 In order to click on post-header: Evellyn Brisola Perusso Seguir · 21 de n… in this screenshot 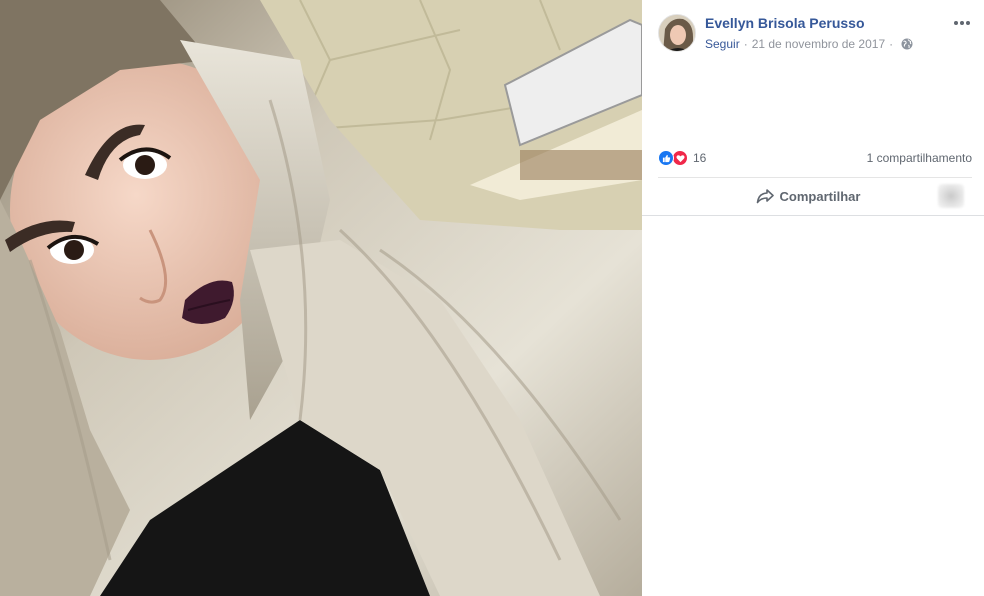, I will do `click(813, 32)`.